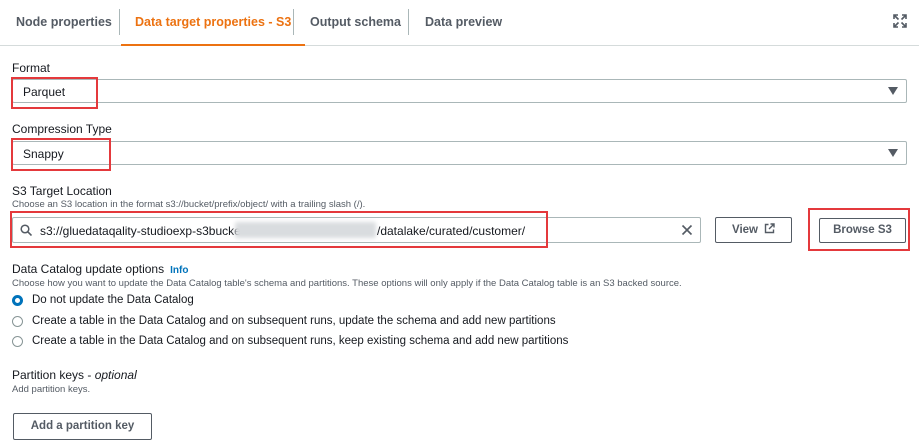  What do you see at coordinates (900, 21) in the screenshot?
I see `expand-icon` at bounding box center [900, 21].